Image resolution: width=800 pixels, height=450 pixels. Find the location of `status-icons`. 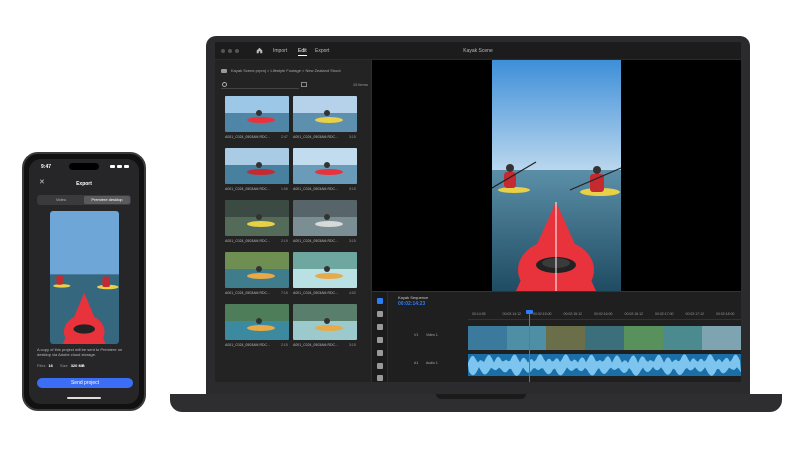

status-icons is located at coordinates (119, 166).